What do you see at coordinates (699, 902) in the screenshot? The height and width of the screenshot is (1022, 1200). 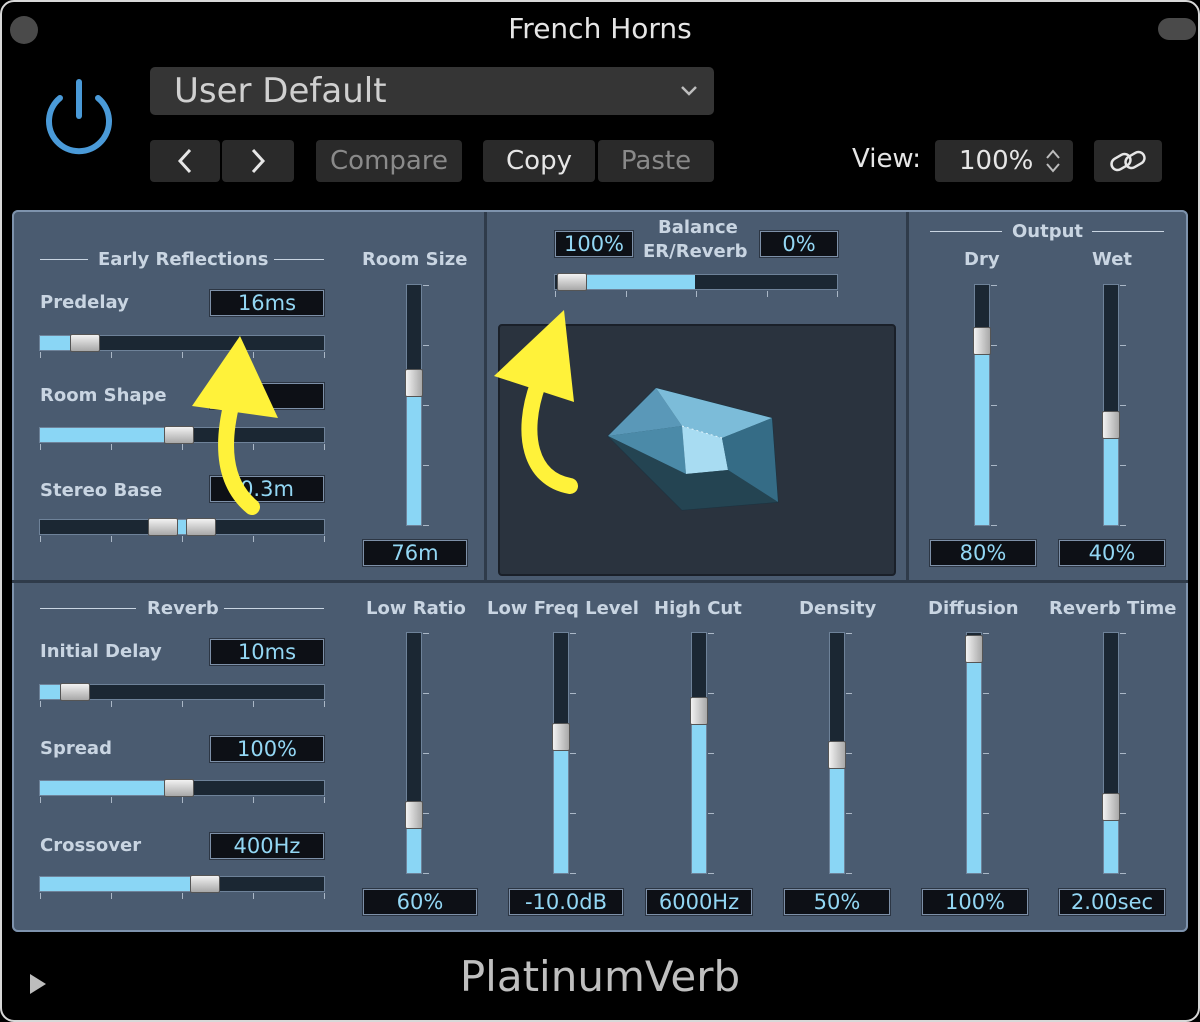 I see `high-cut-value: 6000Hz` at bounding box center [699, 902].